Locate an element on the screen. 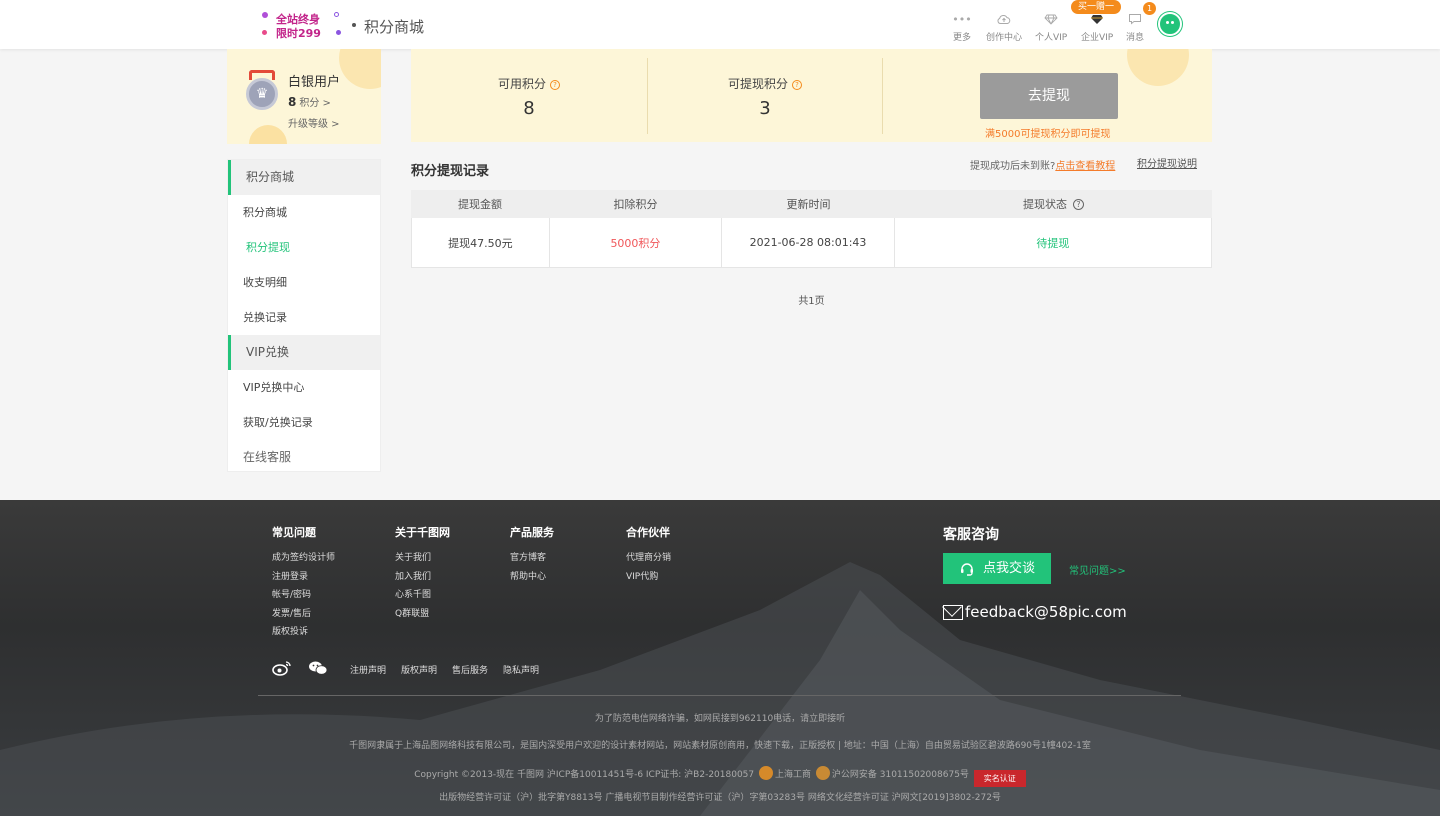  footer-link: 帮助中心 is located at coordinates (532, 578).